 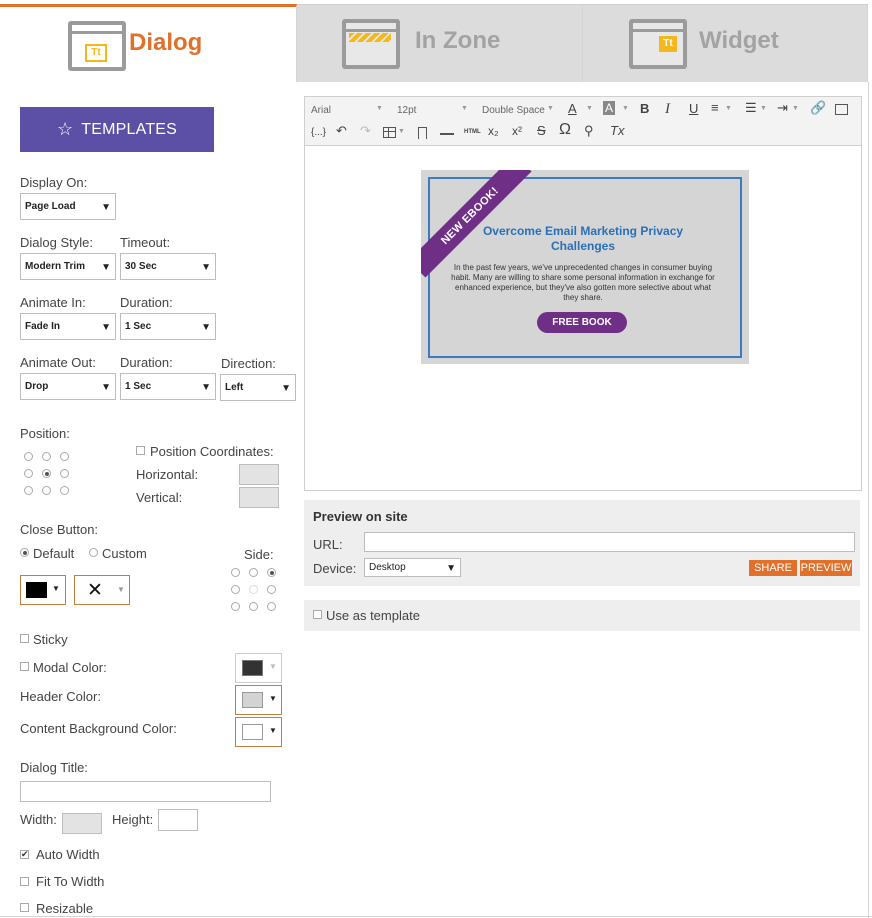 I want to click on horizontal-rule-icon, so click(x=447, y=134).